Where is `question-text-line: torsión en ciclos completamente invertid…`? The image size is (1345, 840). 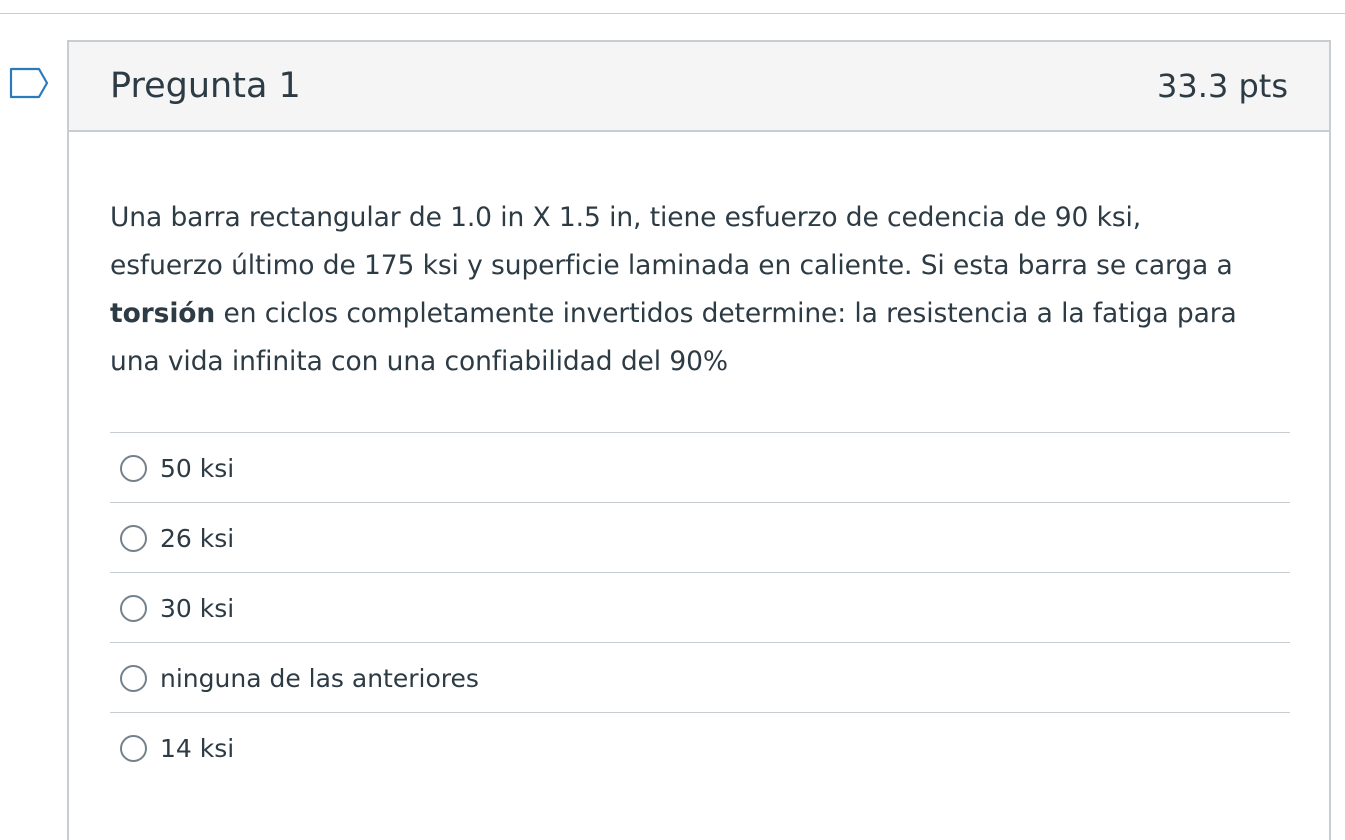 question-text-line: torsión en ciclos completamente invertid… is located at coordinates (700, 314).